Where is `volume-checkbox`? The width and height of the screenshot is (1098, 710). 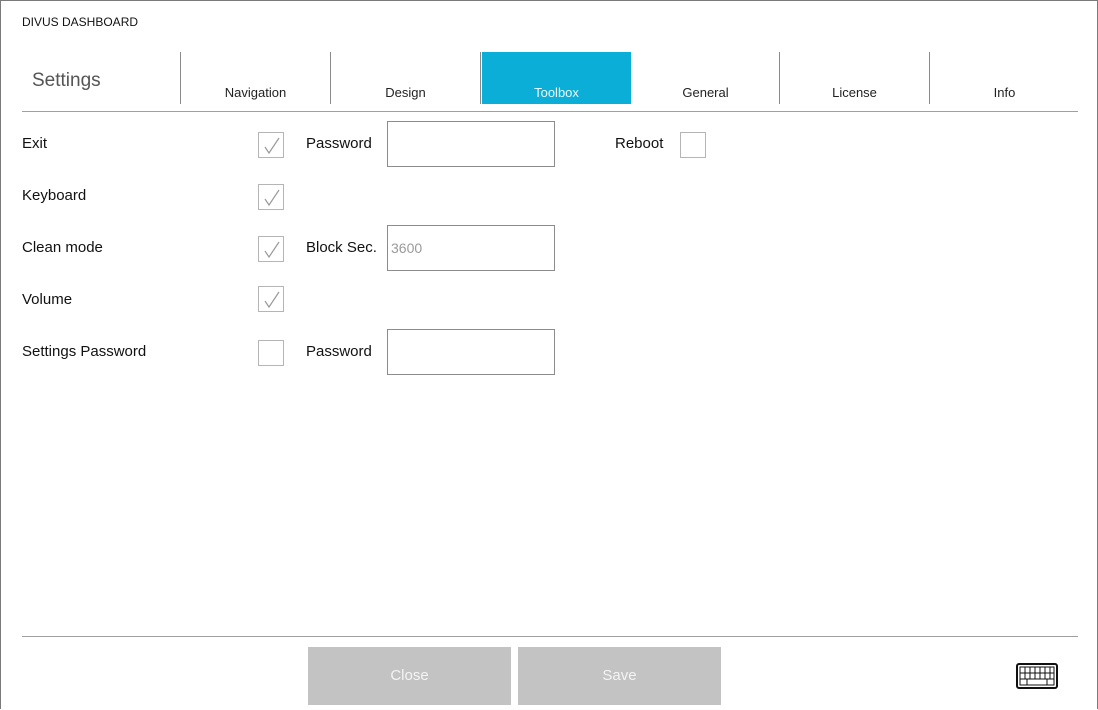
volume-checkbox is located at coordinates (271, 299).